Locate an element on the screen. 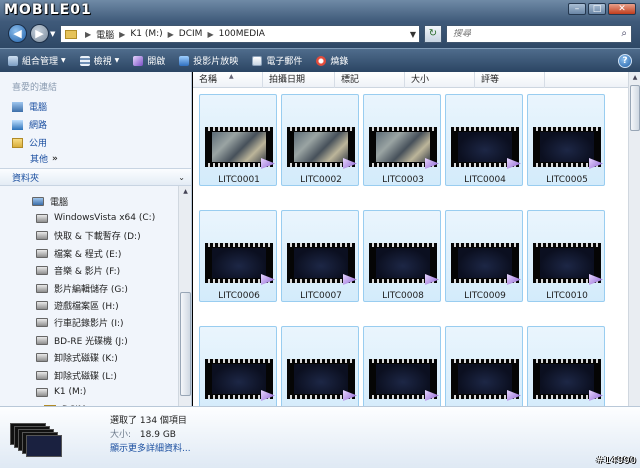 The image size is (640, 468). refresh-button: ↻ is located at coordinates (433, 34).